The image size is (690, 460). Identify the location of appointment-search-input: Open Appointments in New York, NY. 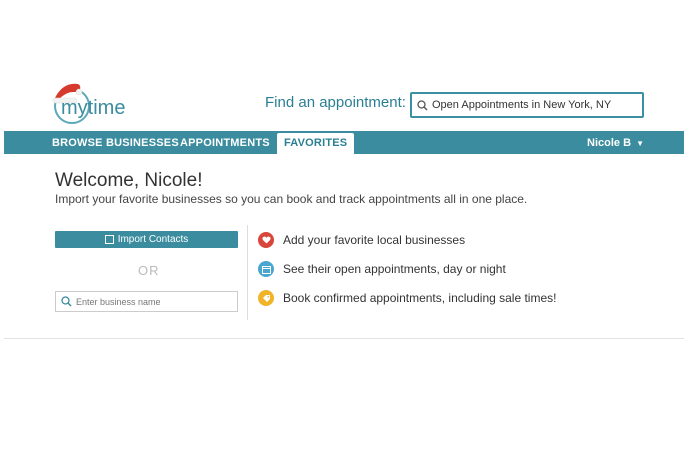
(527, 105).